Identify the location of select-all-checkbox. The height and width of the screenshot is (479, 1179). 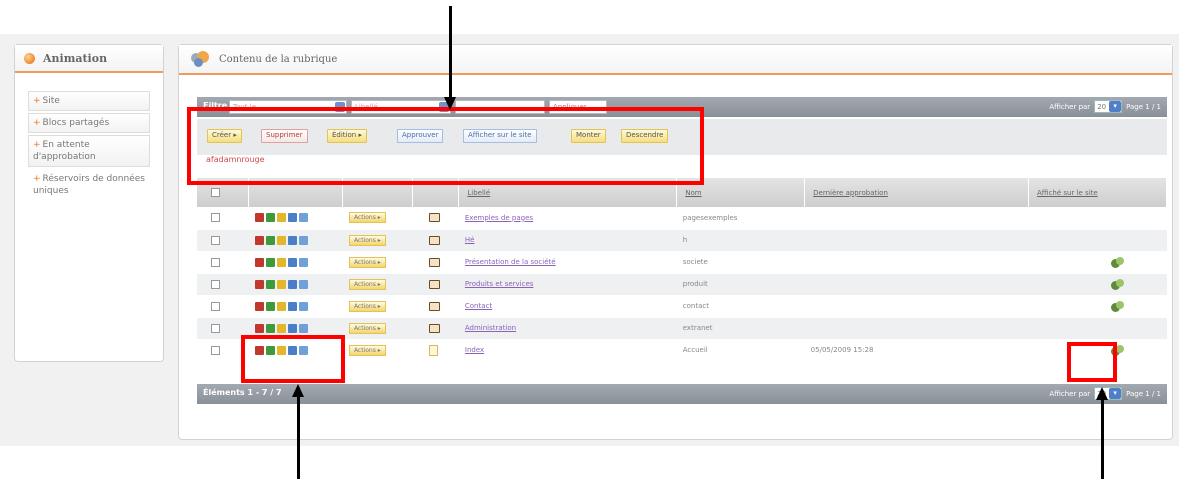
(215, 192).